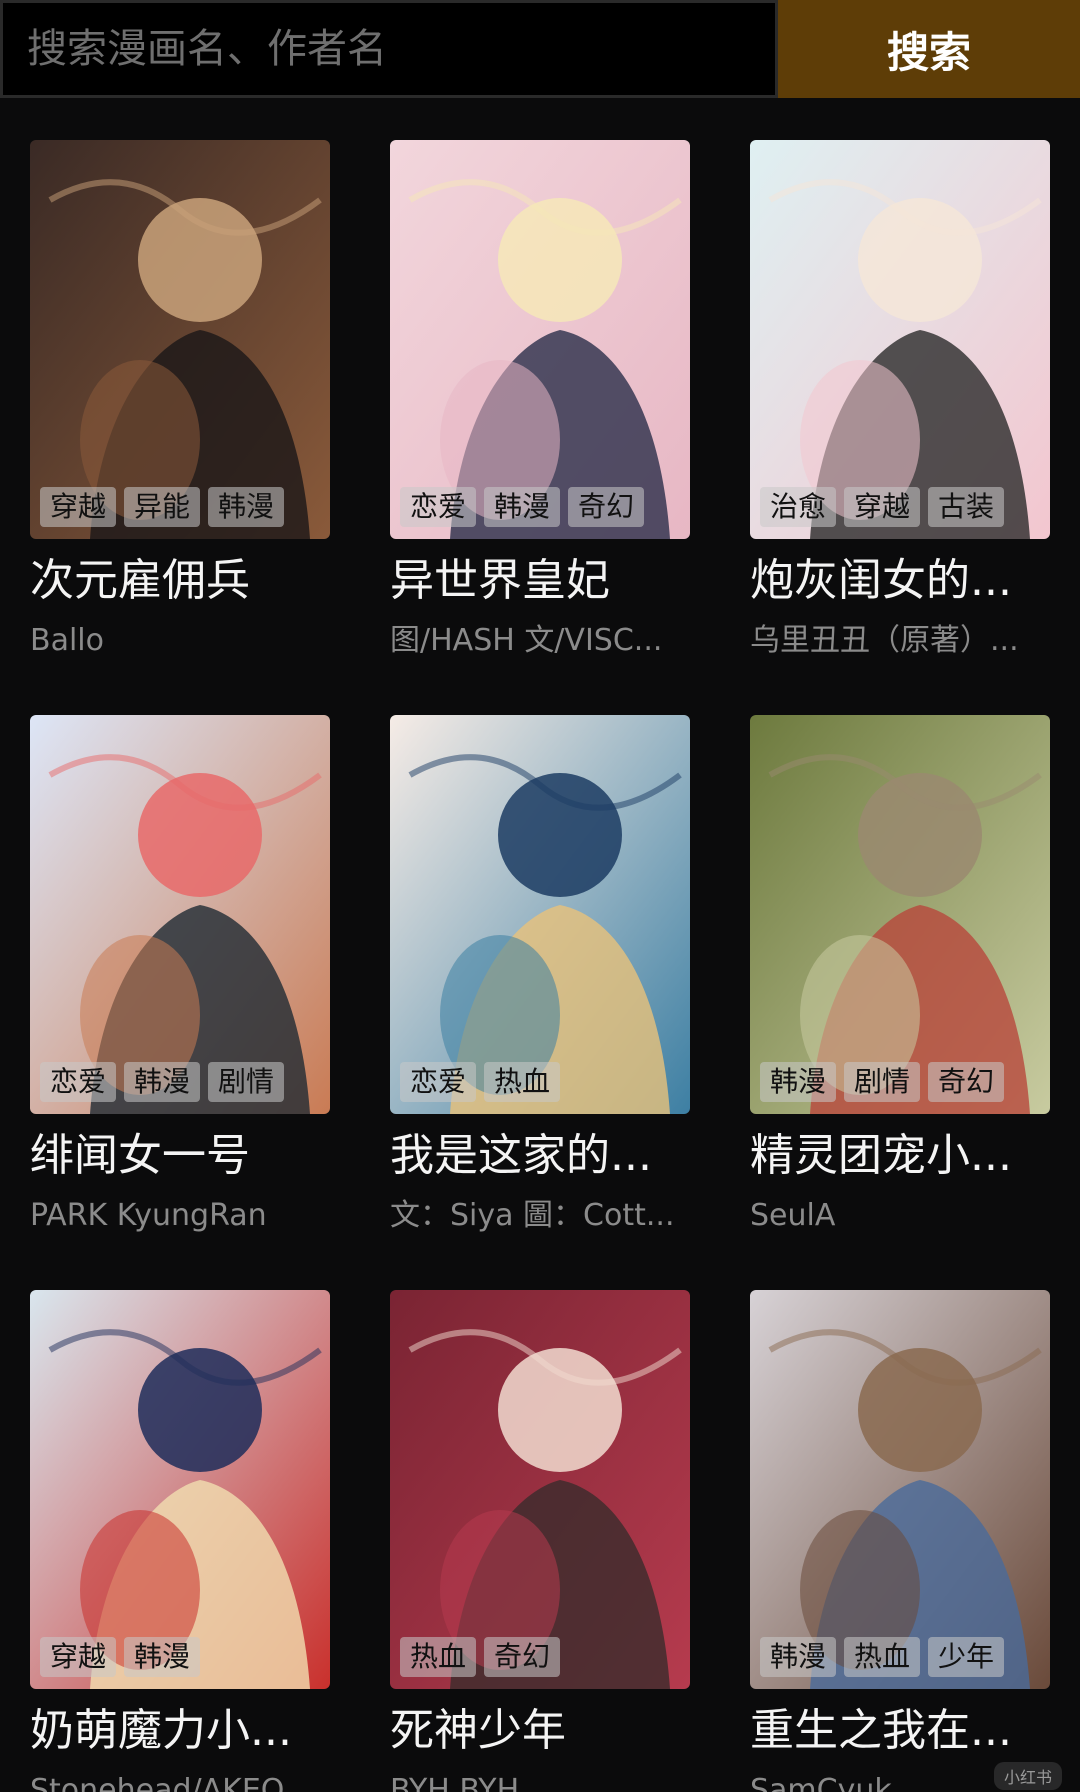 The width and height of the screenshot is (1080, 1792). What do you see at coordinates (455, 1782) in the screenshot?
I see `comic-author: BYH BYH` at bounding box center [455, 1782].